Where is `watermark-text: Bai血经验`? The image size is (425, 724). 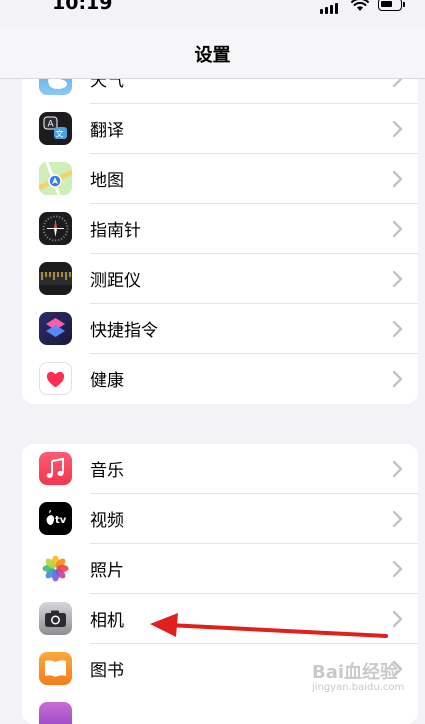
watermark-text: Bai血经验 is located at coordinates (355, 672).